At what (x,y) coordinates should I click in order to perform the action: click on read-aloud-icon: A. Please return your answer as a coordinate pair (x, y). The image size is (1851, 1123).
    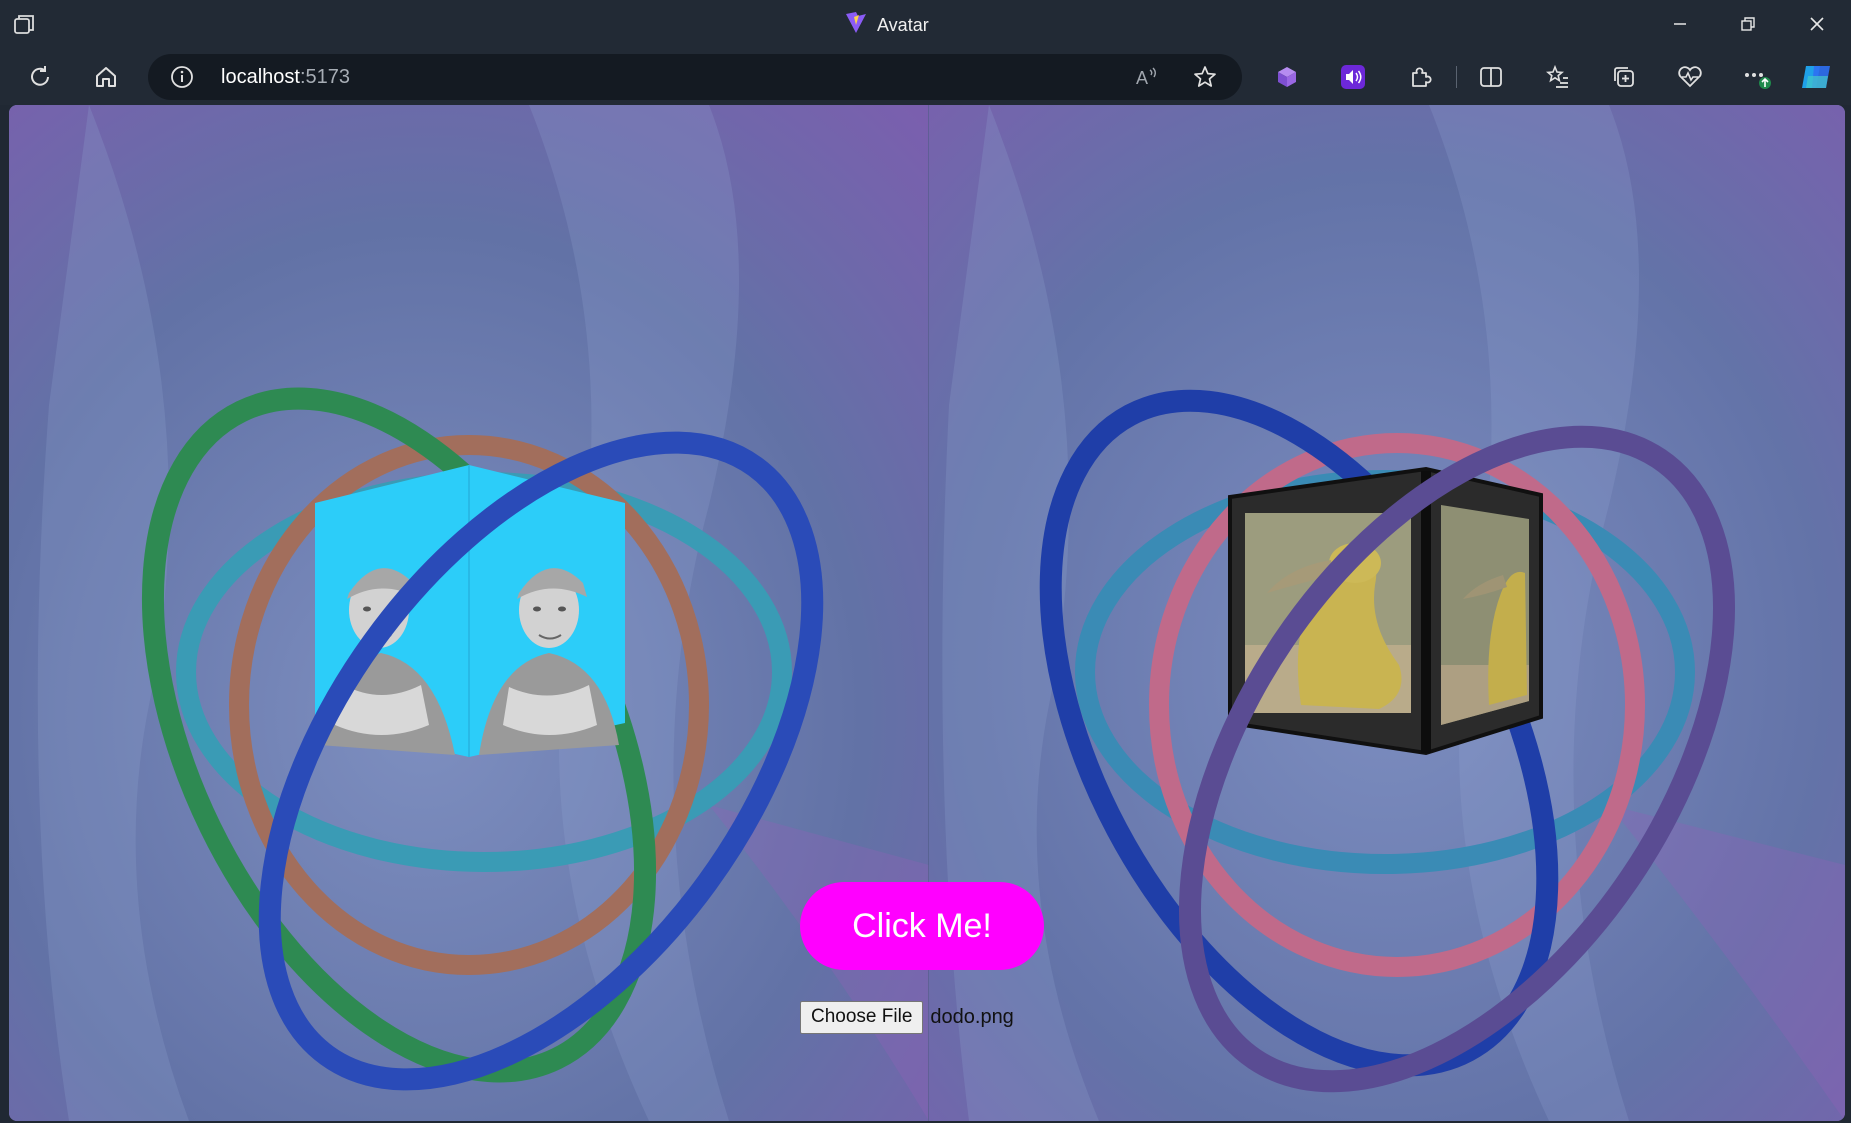
    Looking at the image, I should click on (1147, 77).